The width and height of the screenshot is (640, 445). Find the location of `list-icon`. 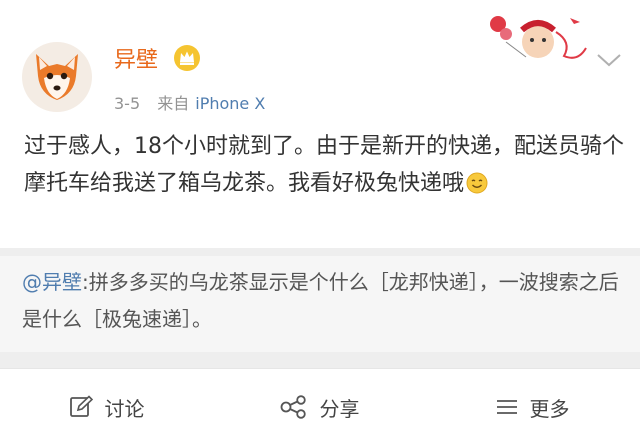

list-icon is located at coordinates (506, 407).